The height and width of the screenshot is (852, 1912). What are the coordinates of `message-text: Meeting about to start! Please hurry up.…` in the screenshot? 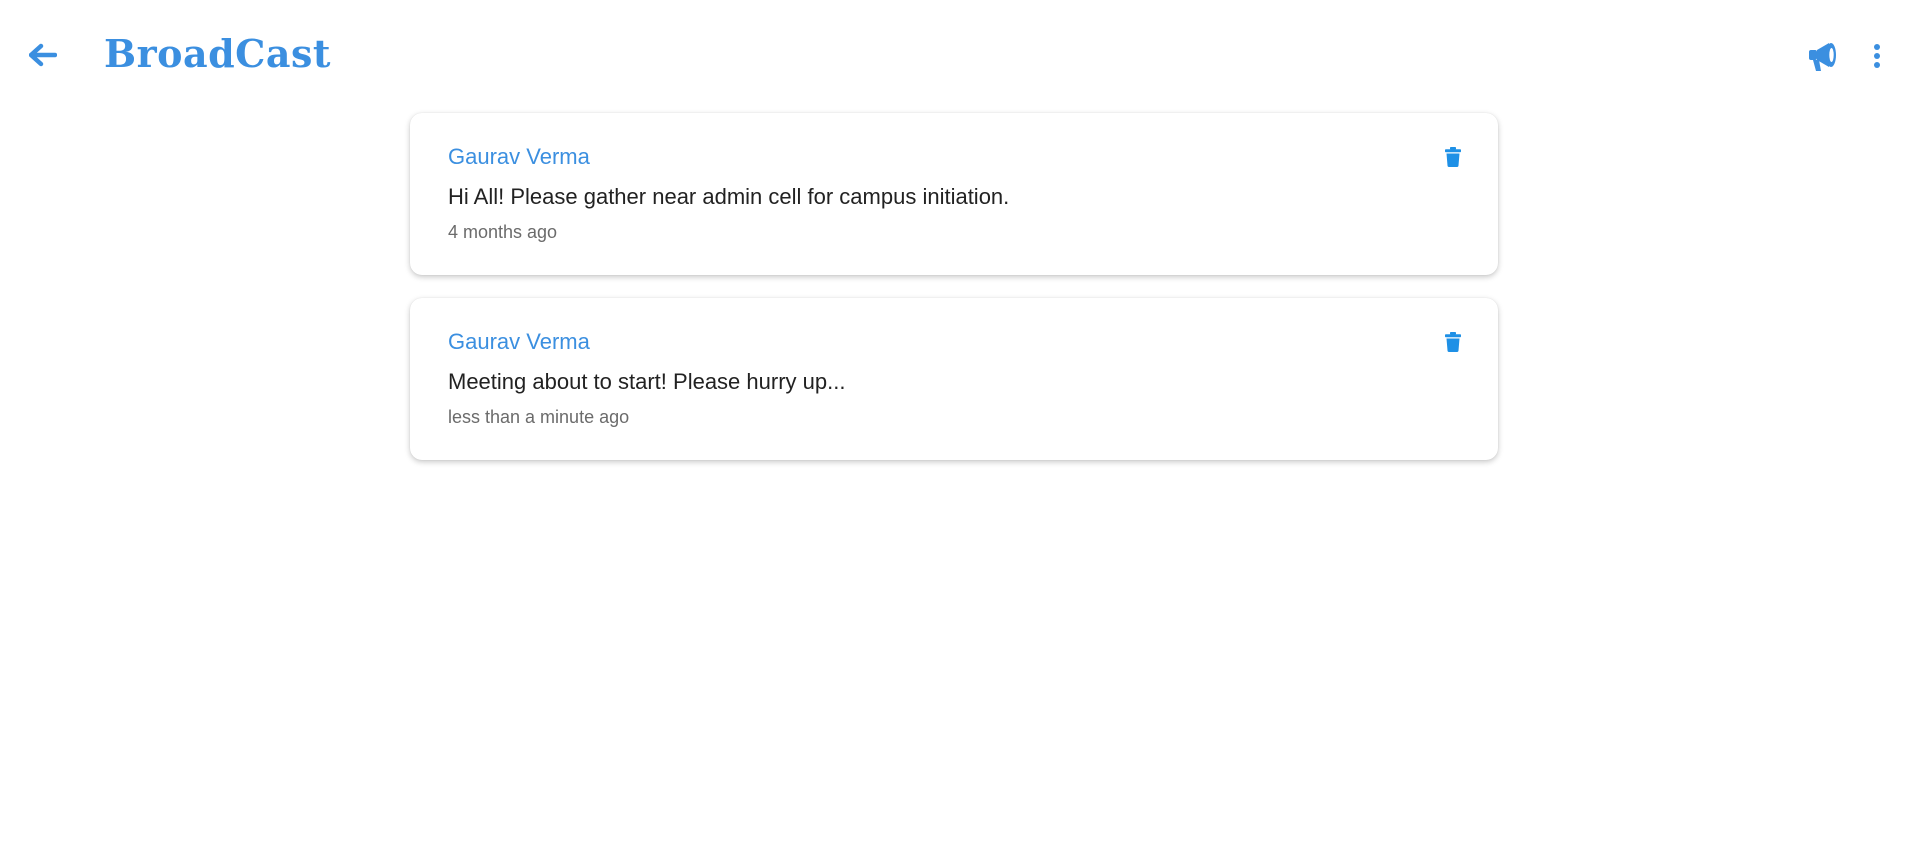 It's located at (647, 381).